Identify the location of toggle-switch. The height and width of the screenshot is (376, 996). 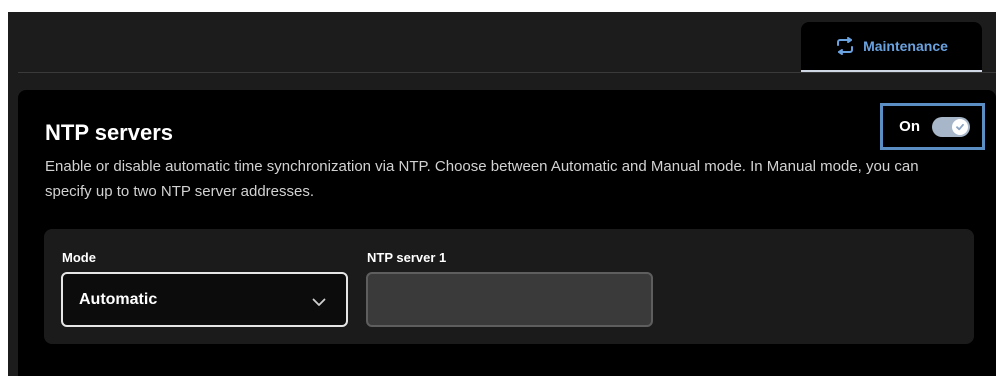
(951, 126).